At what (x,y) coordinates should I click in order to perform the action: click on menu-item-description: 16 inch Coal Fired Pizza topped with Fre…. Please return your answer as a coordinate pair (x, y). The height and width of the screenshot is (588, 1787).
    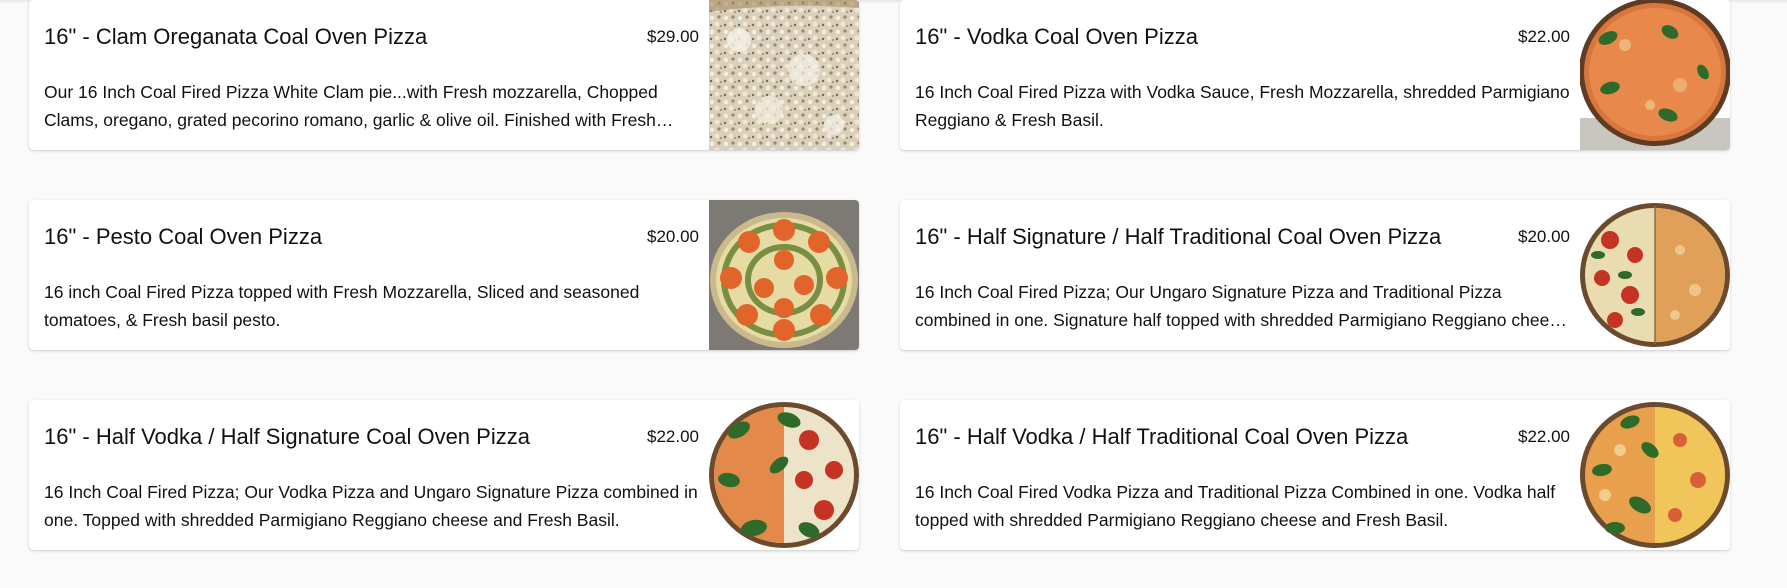
    Looking at the image, I should click on (342, 306).